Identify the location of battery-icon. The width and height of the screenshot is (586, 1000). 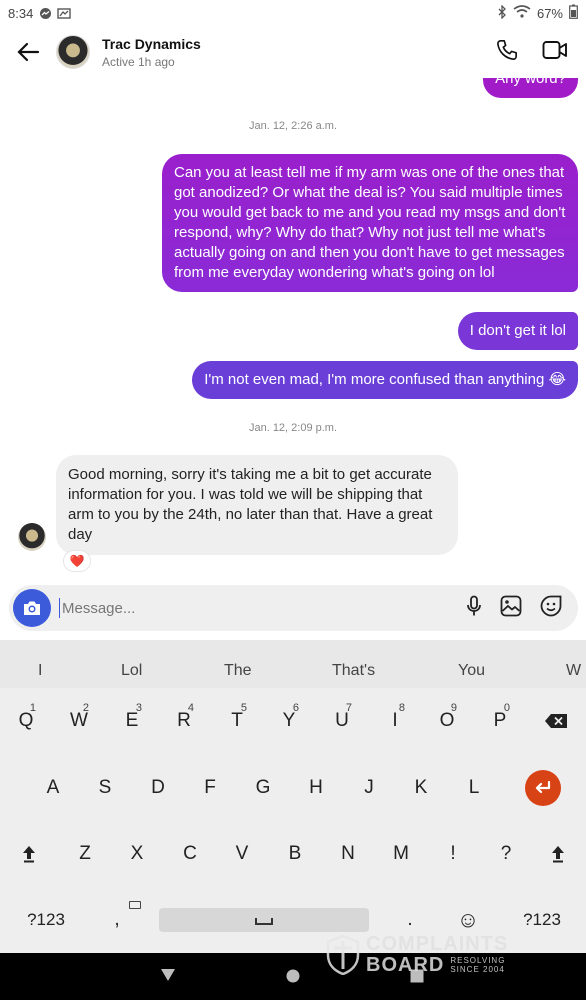
(573, 13).